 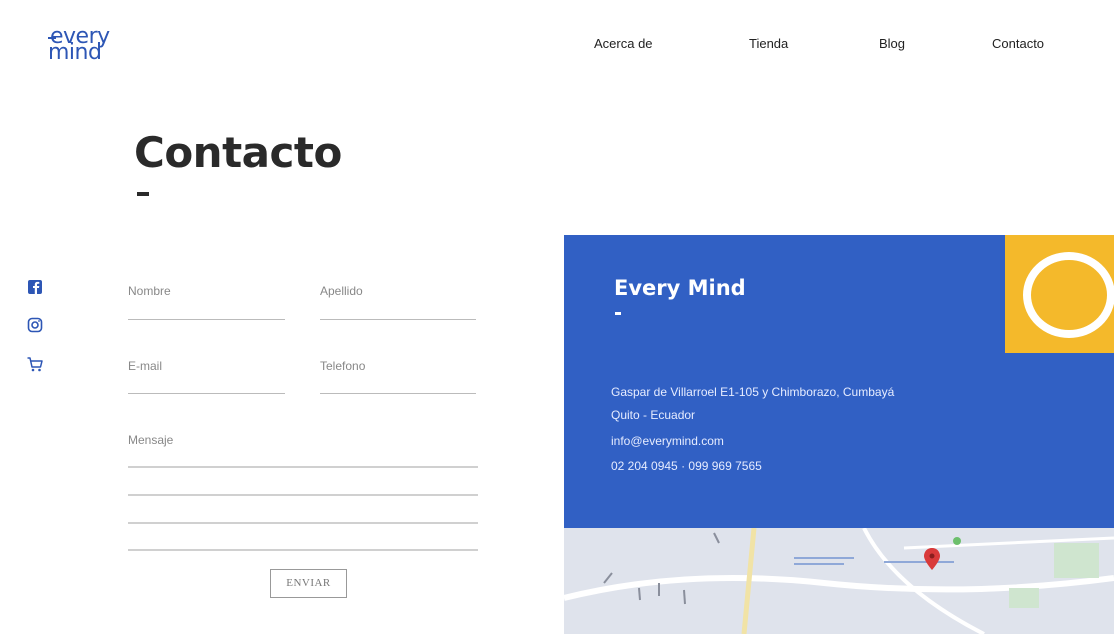 What do you see at coordinates (151, 440) in the screenshot?
I see `mensaje-label: Mensaje` at bounding box center [151, 440].